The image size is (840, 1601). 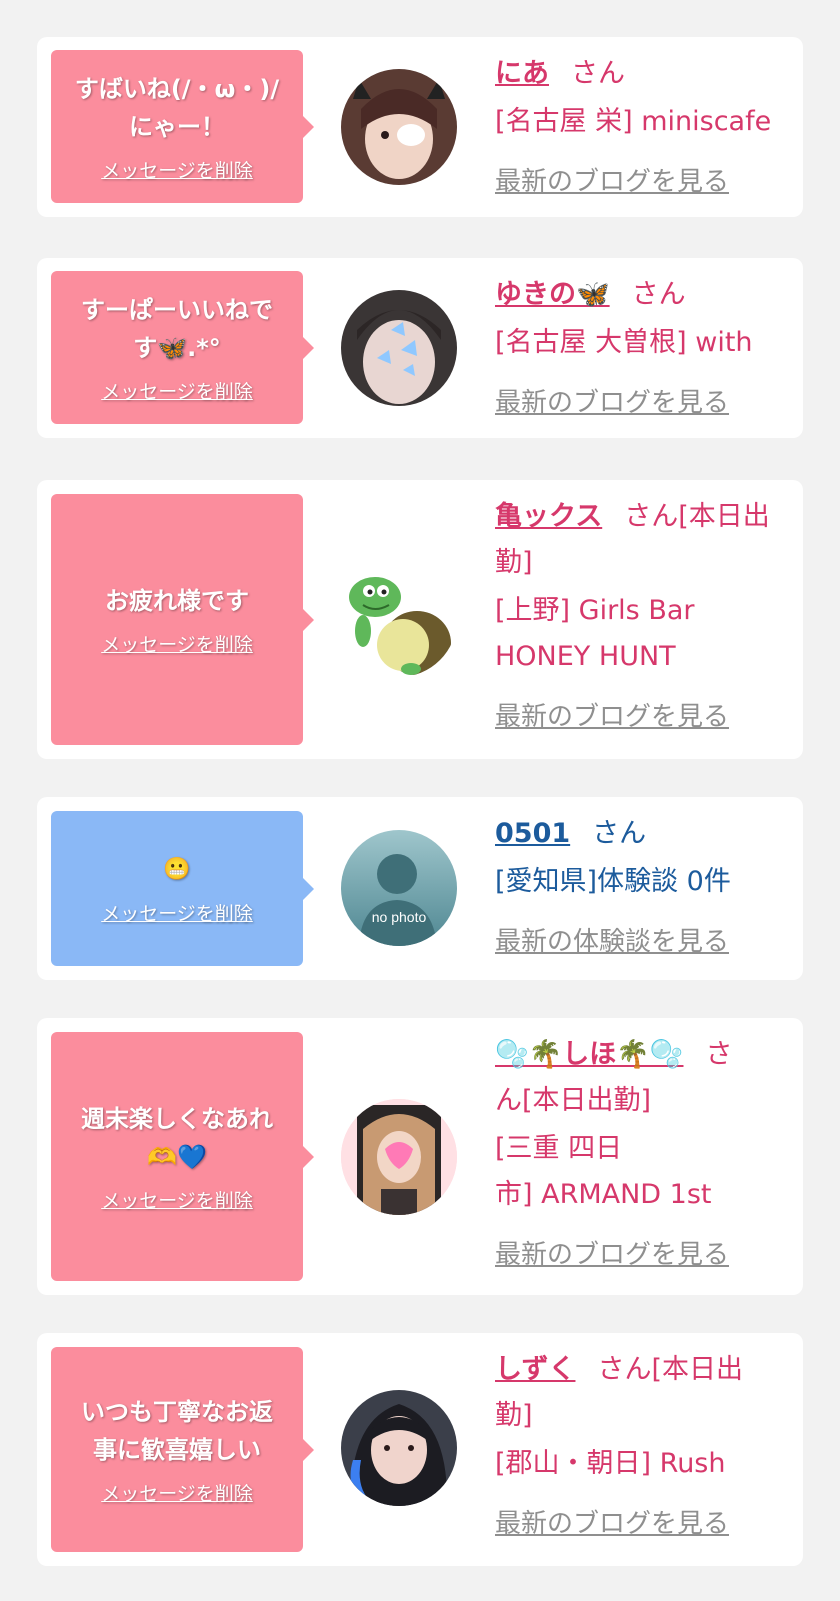 What do you see at coordinates (660, 1447) in the screenshot?
I see `profile-info: しずく さん[本日出 勤] [郡山・朝日] Rush 最新のブログを見る` at bounding box center [660, 1447].